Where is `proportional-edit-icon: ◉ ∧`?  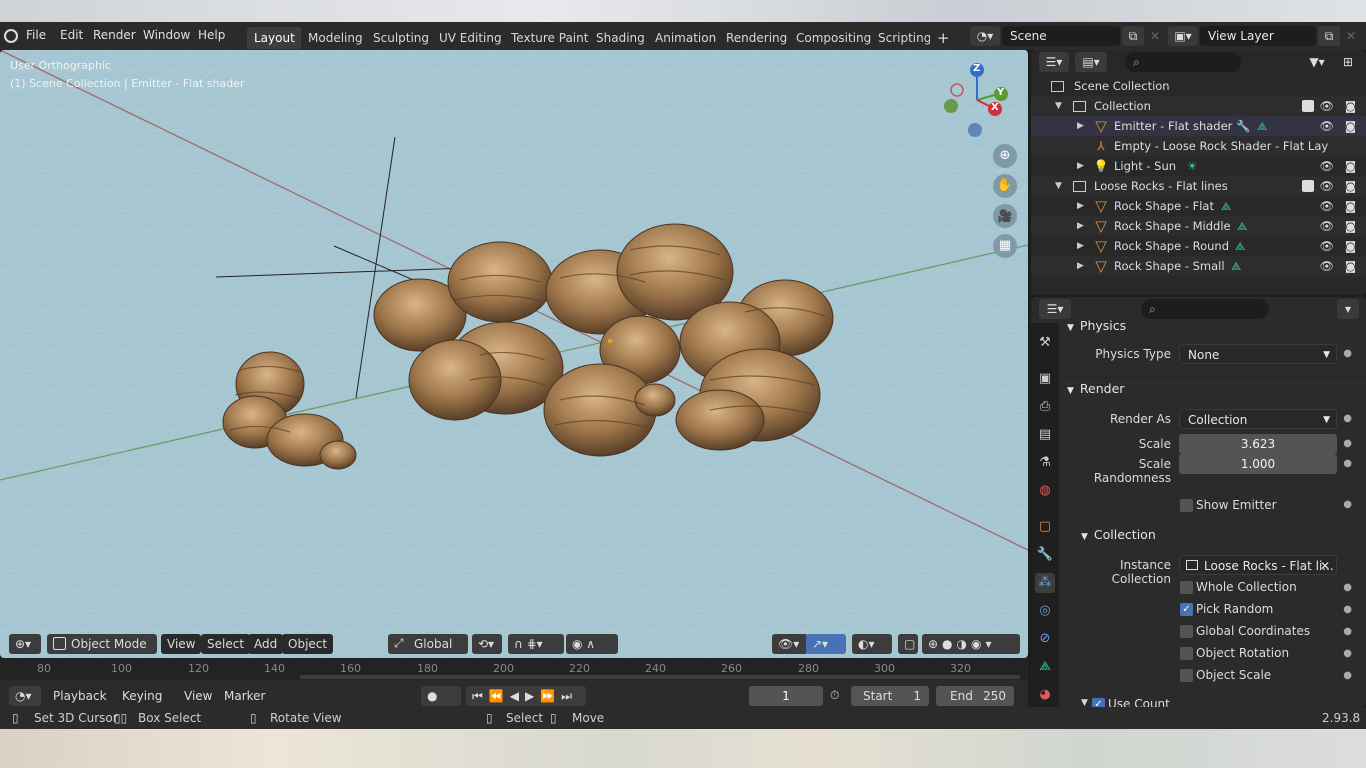
proportional-edit-icon: ◉ ∧ is located at coordinates (592, 644).